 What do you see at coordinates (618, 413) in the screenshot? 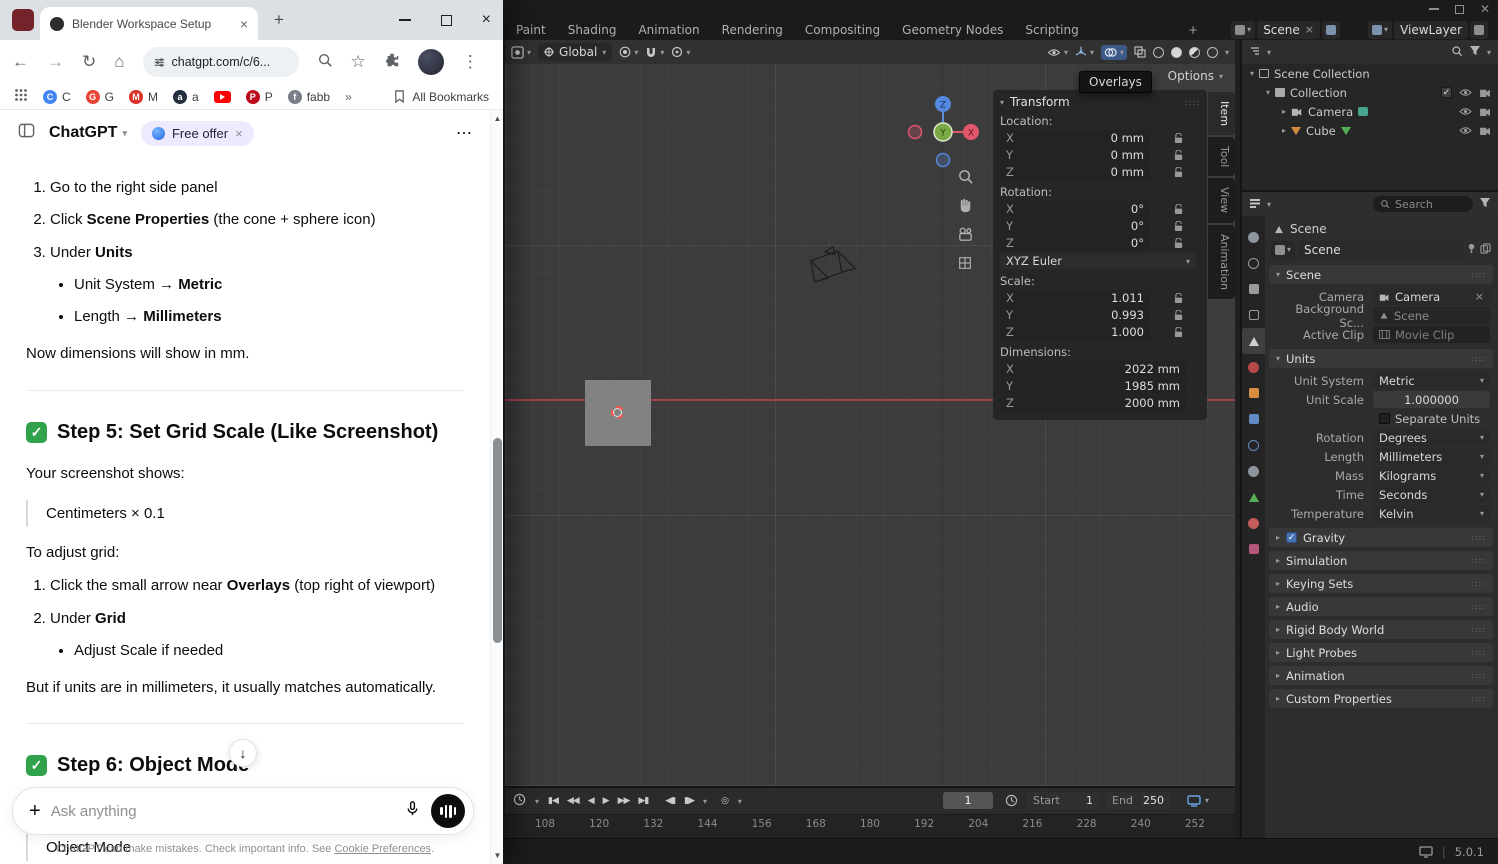
I see `plane-object` at bounding box center [618, 413].